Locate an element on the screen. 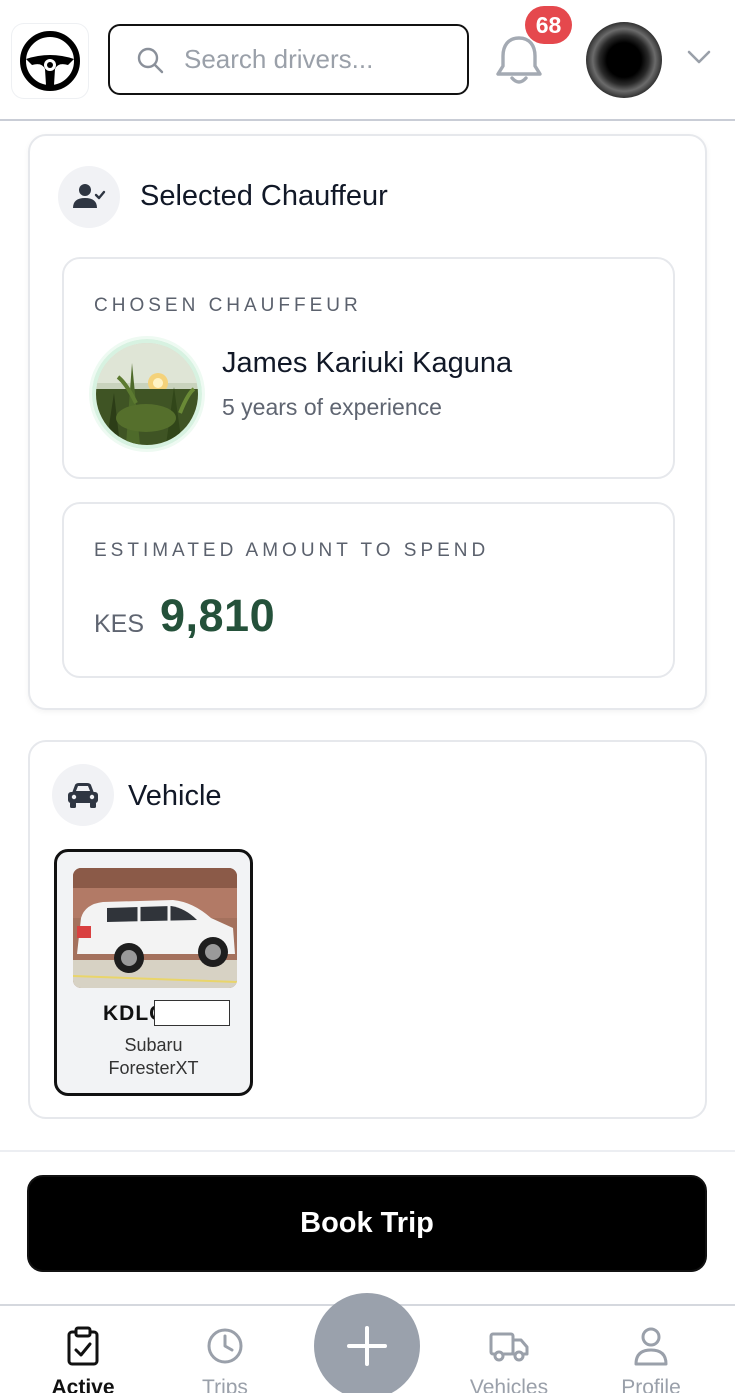  plate-redaction is located at coordinates (192, 1013).